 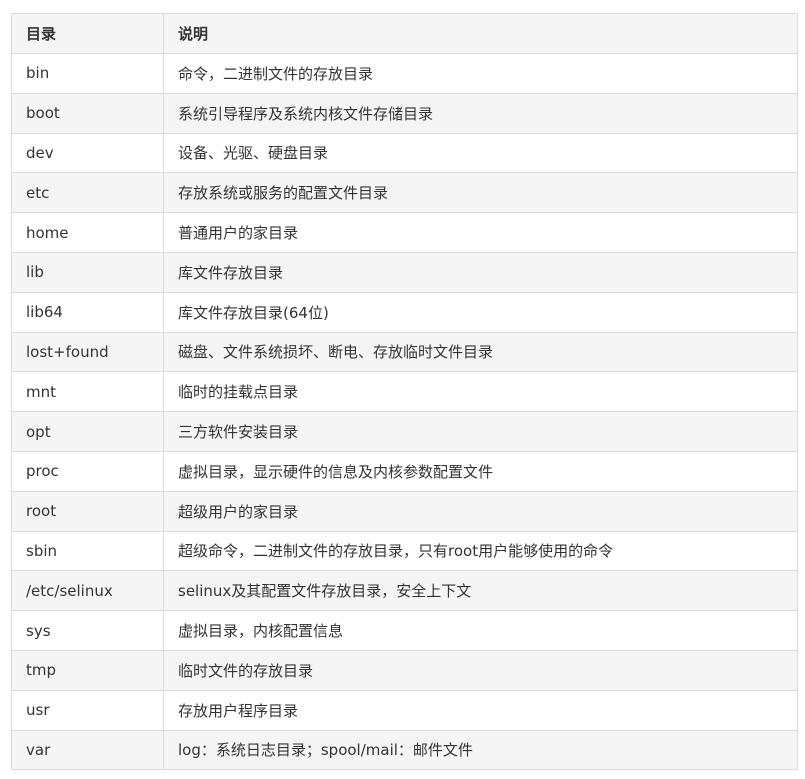 I want to click on directory-cell: tmp, so click(x=87, y=670).